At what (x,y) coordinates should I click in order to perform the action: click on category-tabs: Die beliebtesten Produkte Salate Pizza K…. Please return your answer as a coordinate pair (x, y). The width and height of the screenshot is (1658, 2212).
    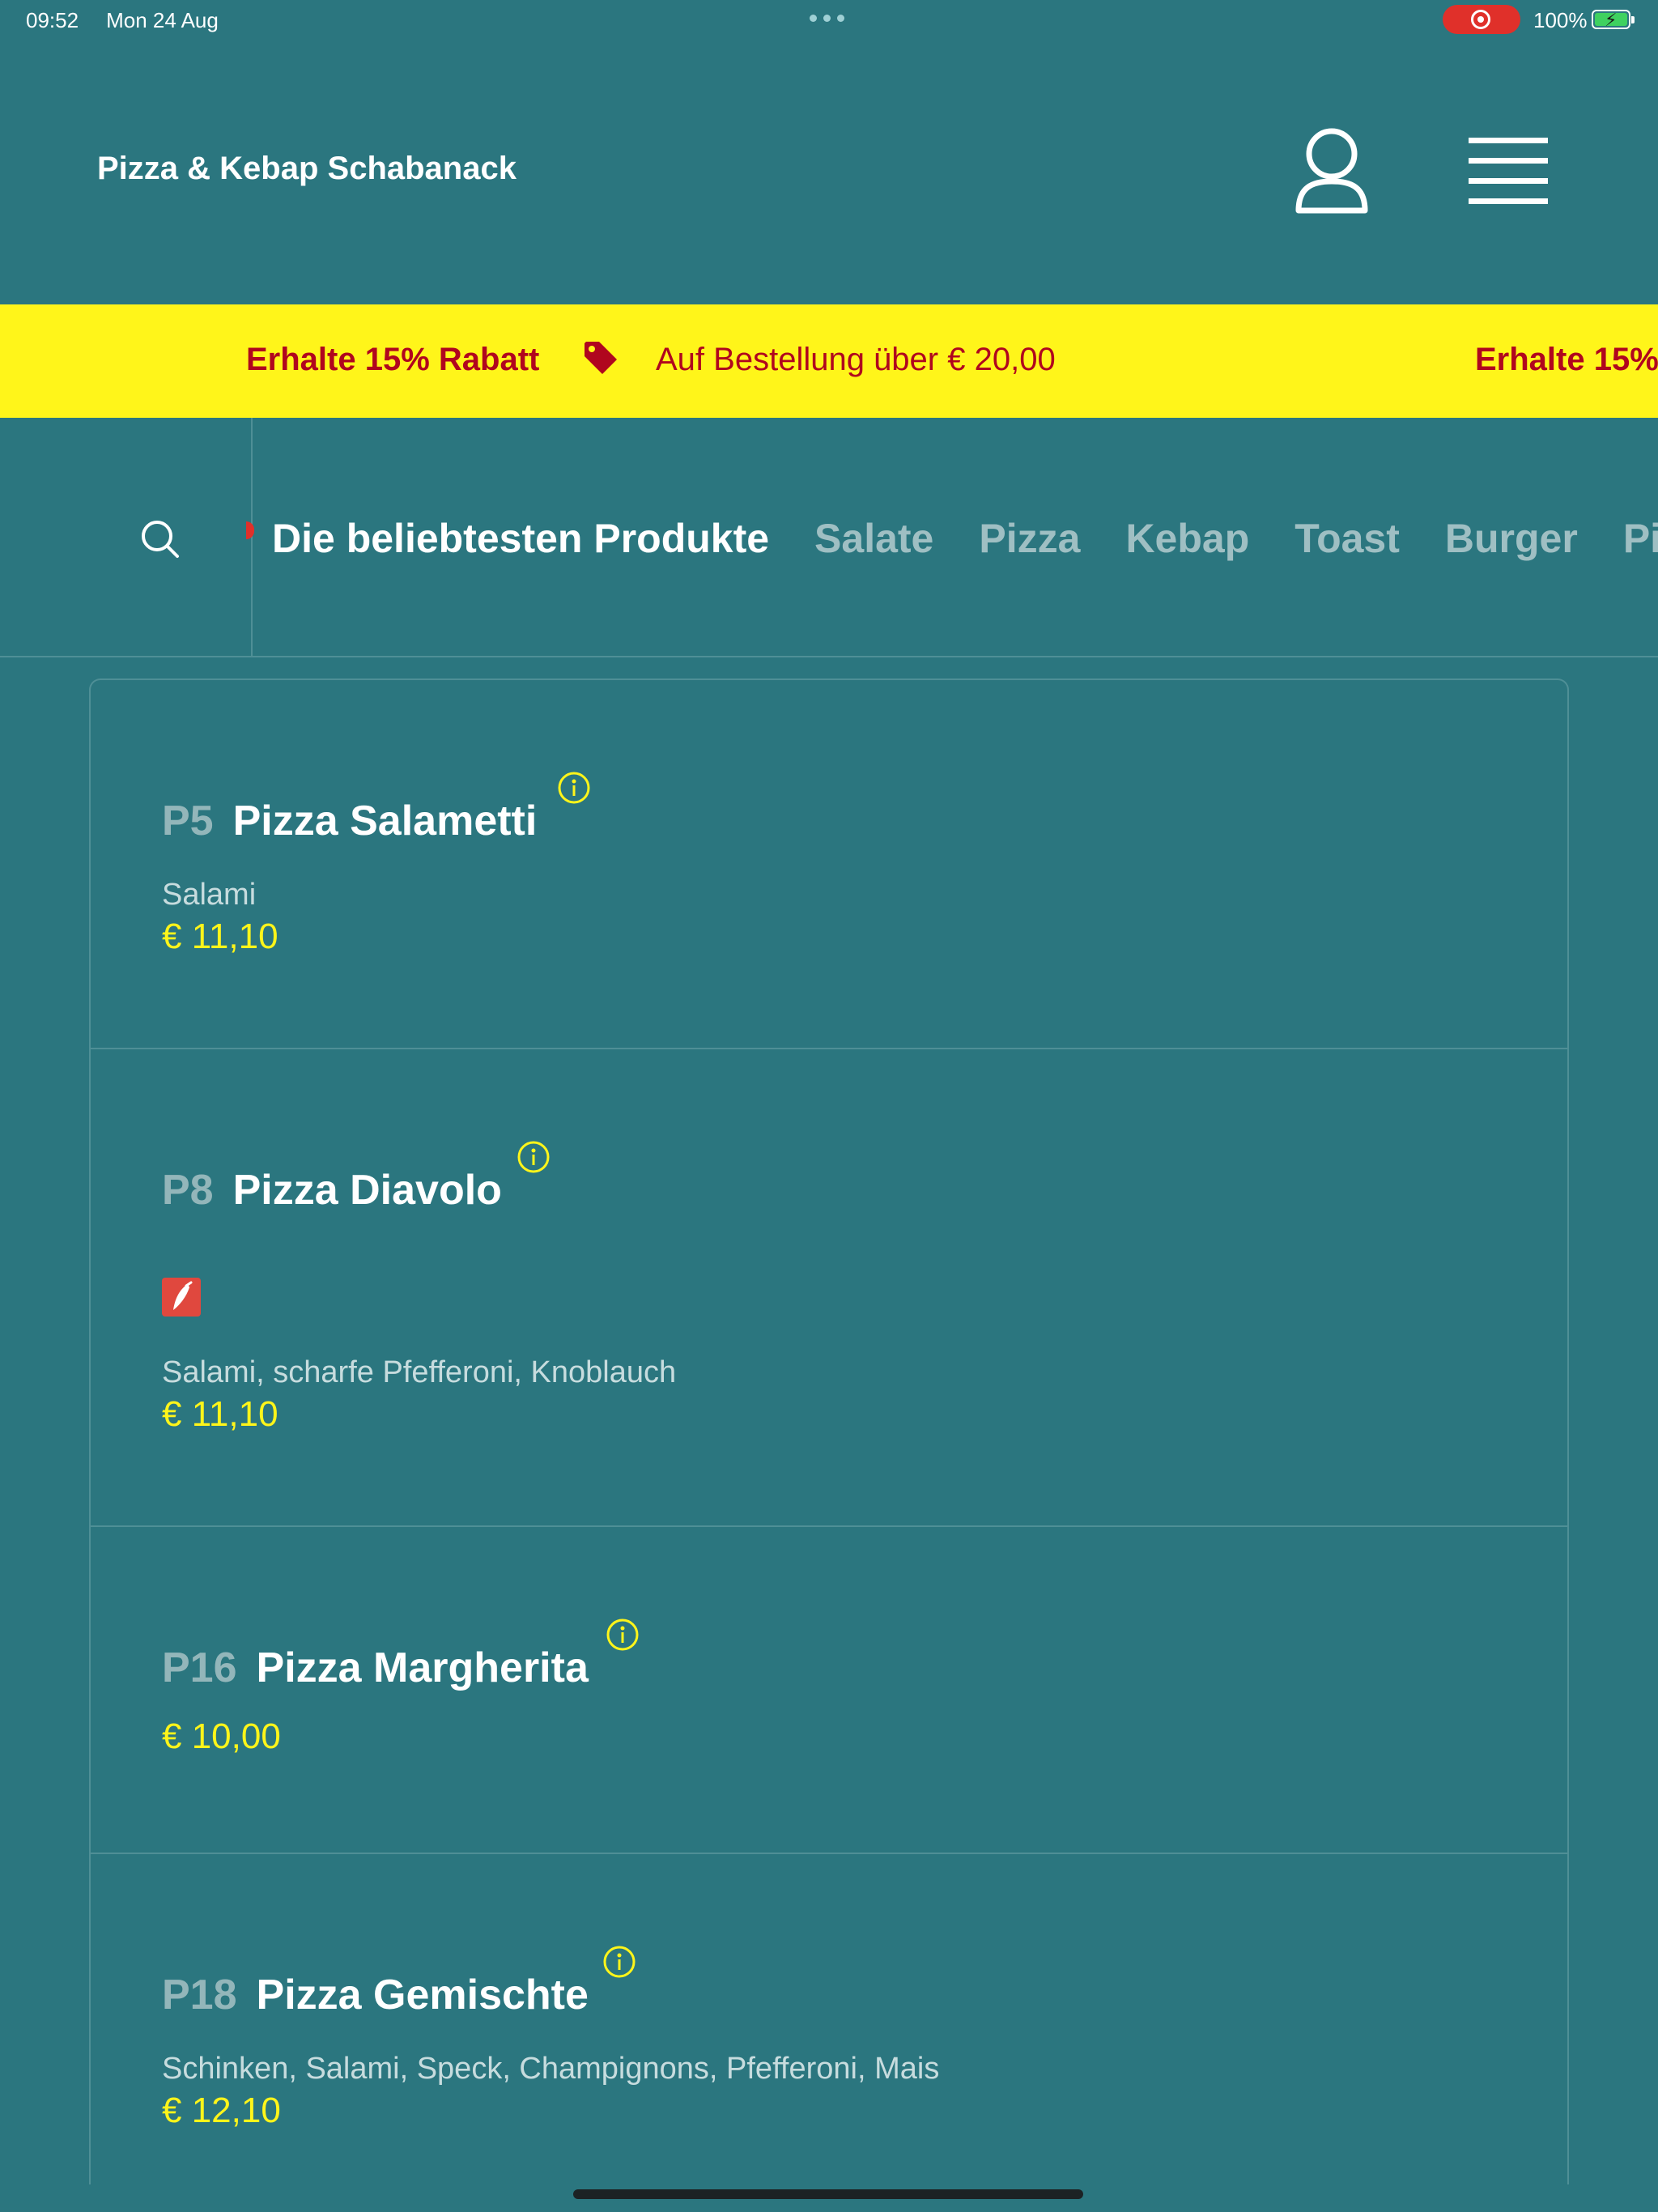
    Looking at the image, I should click on (965, 539).